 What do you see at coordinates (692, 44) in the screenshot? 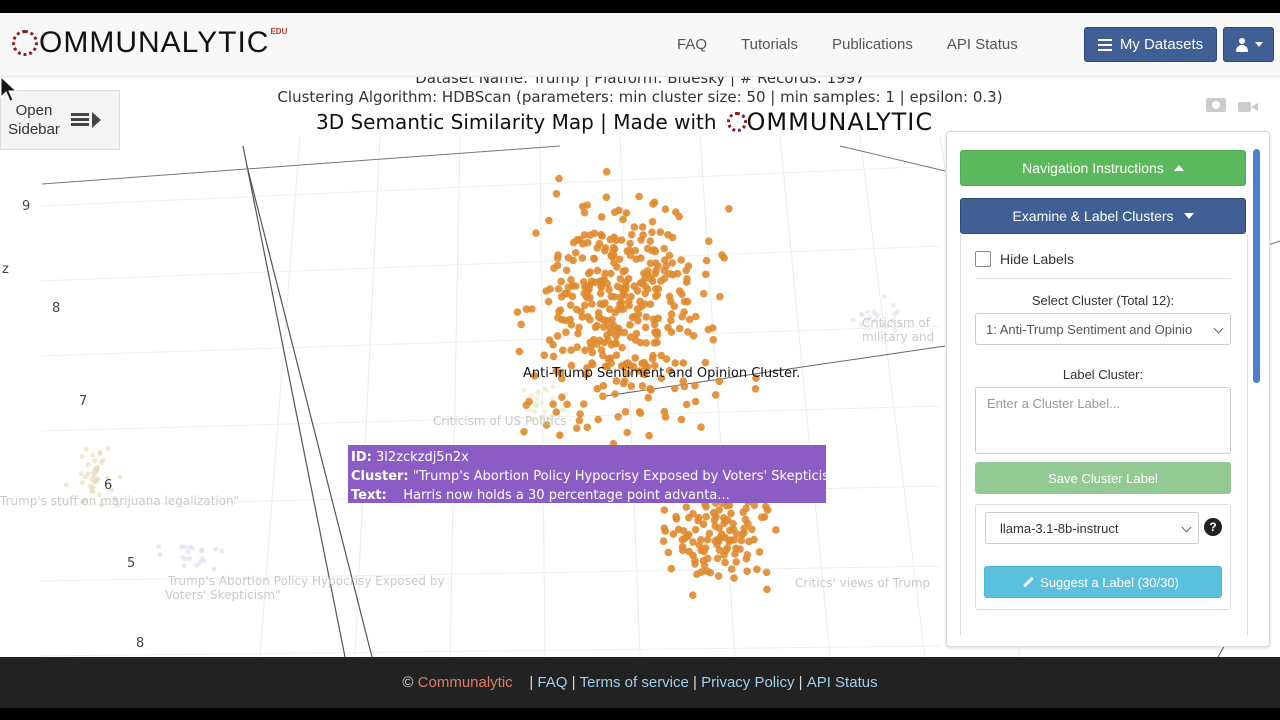
I see `nav-link-faq: FAQ` at bounding box center [692, 44].